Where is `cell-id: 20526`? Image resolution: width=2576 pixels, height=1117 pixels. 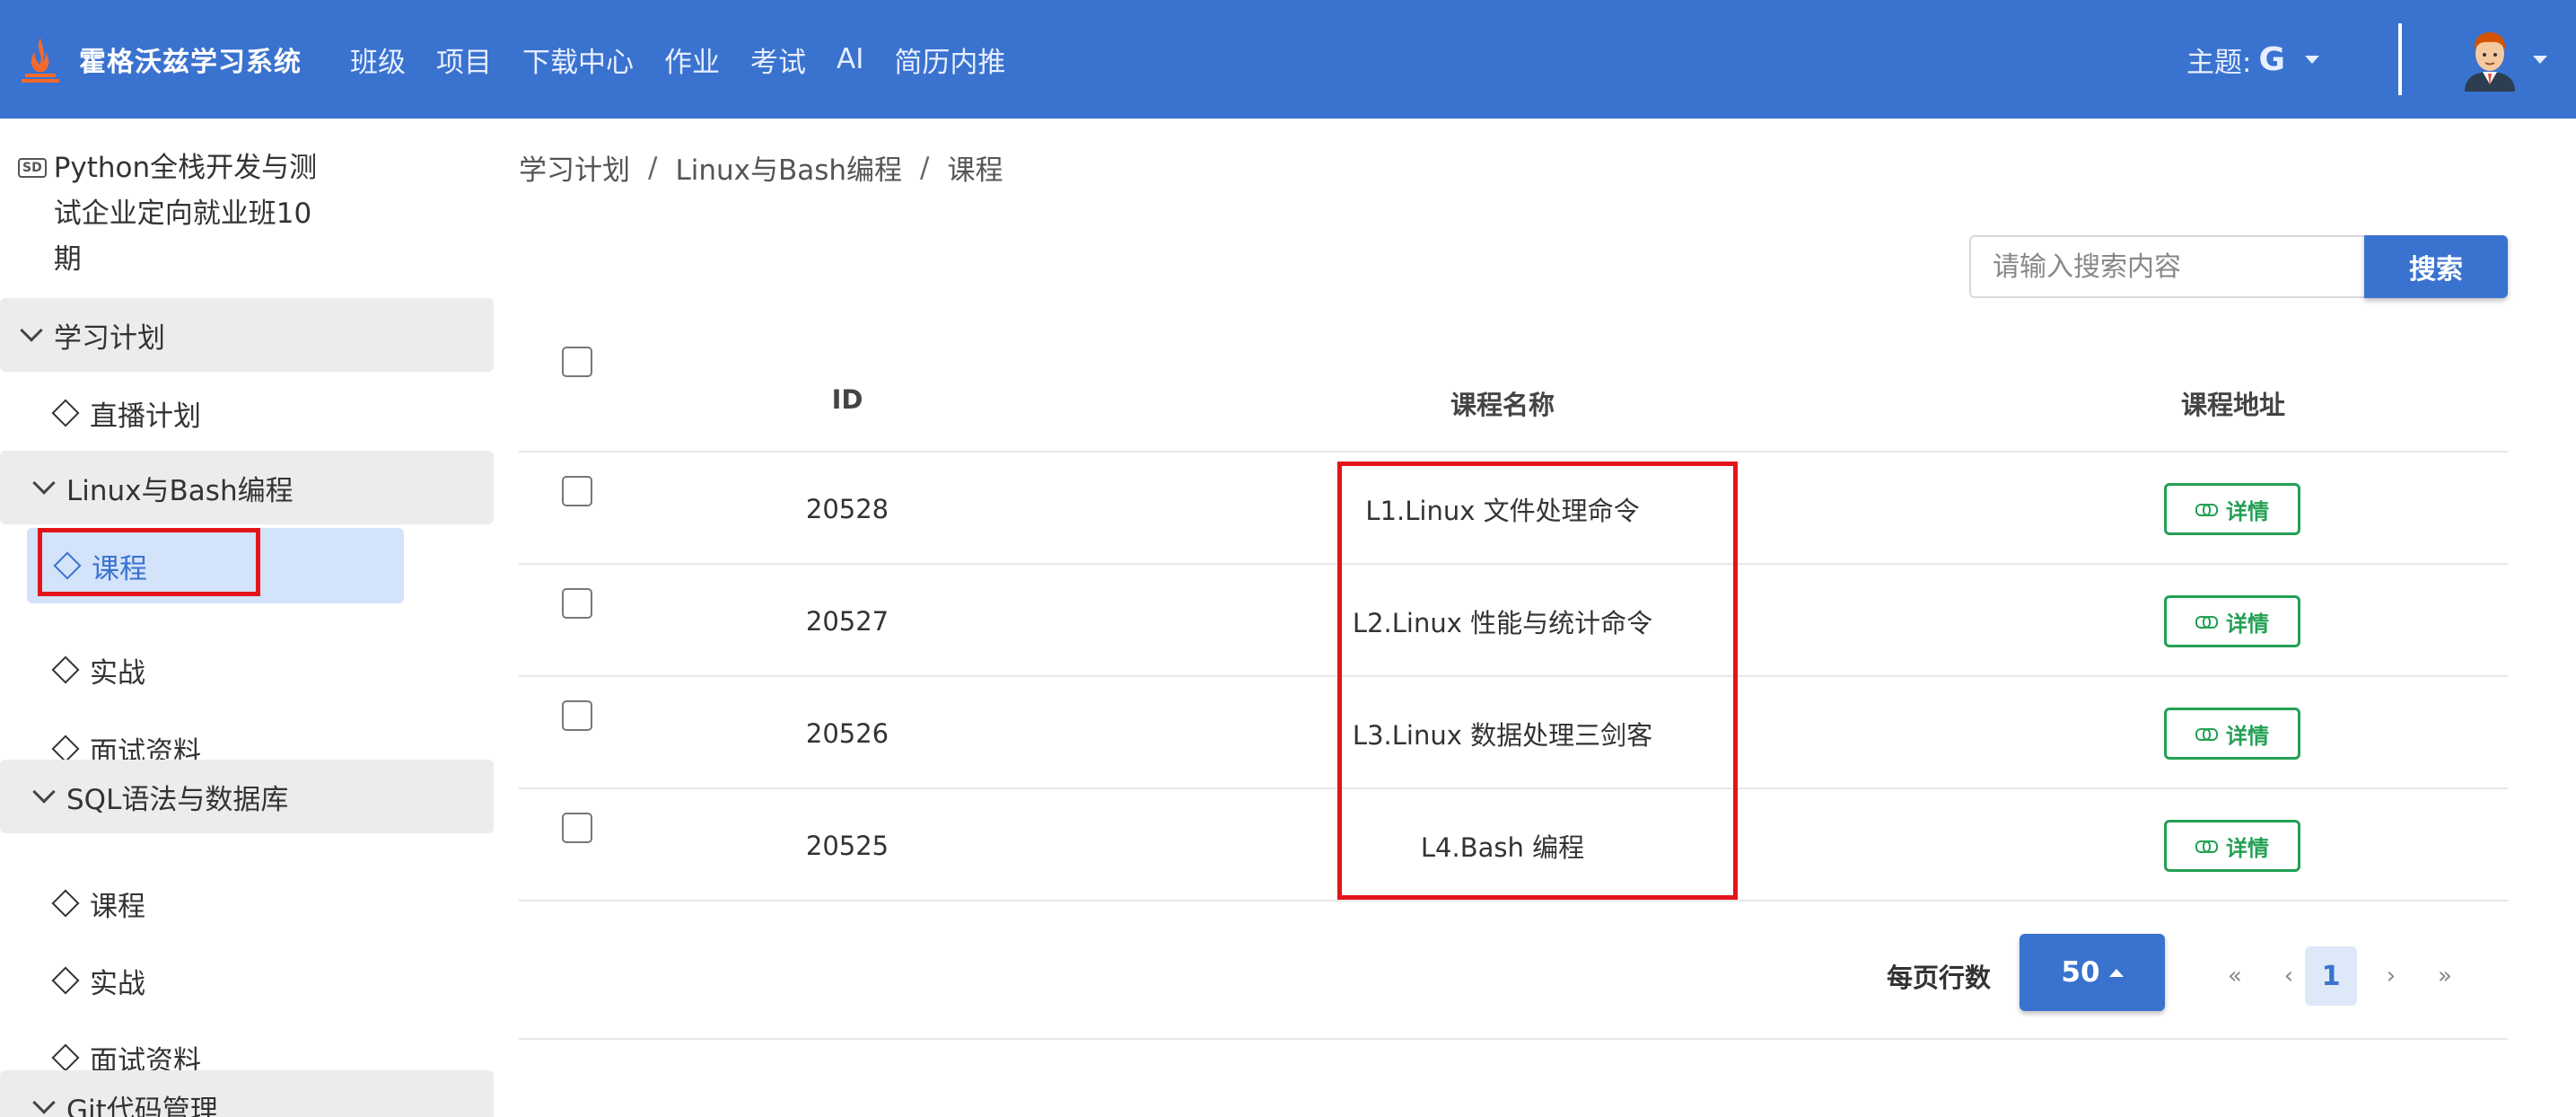 cell-id: 20526 is located at coordinates (847, 733).